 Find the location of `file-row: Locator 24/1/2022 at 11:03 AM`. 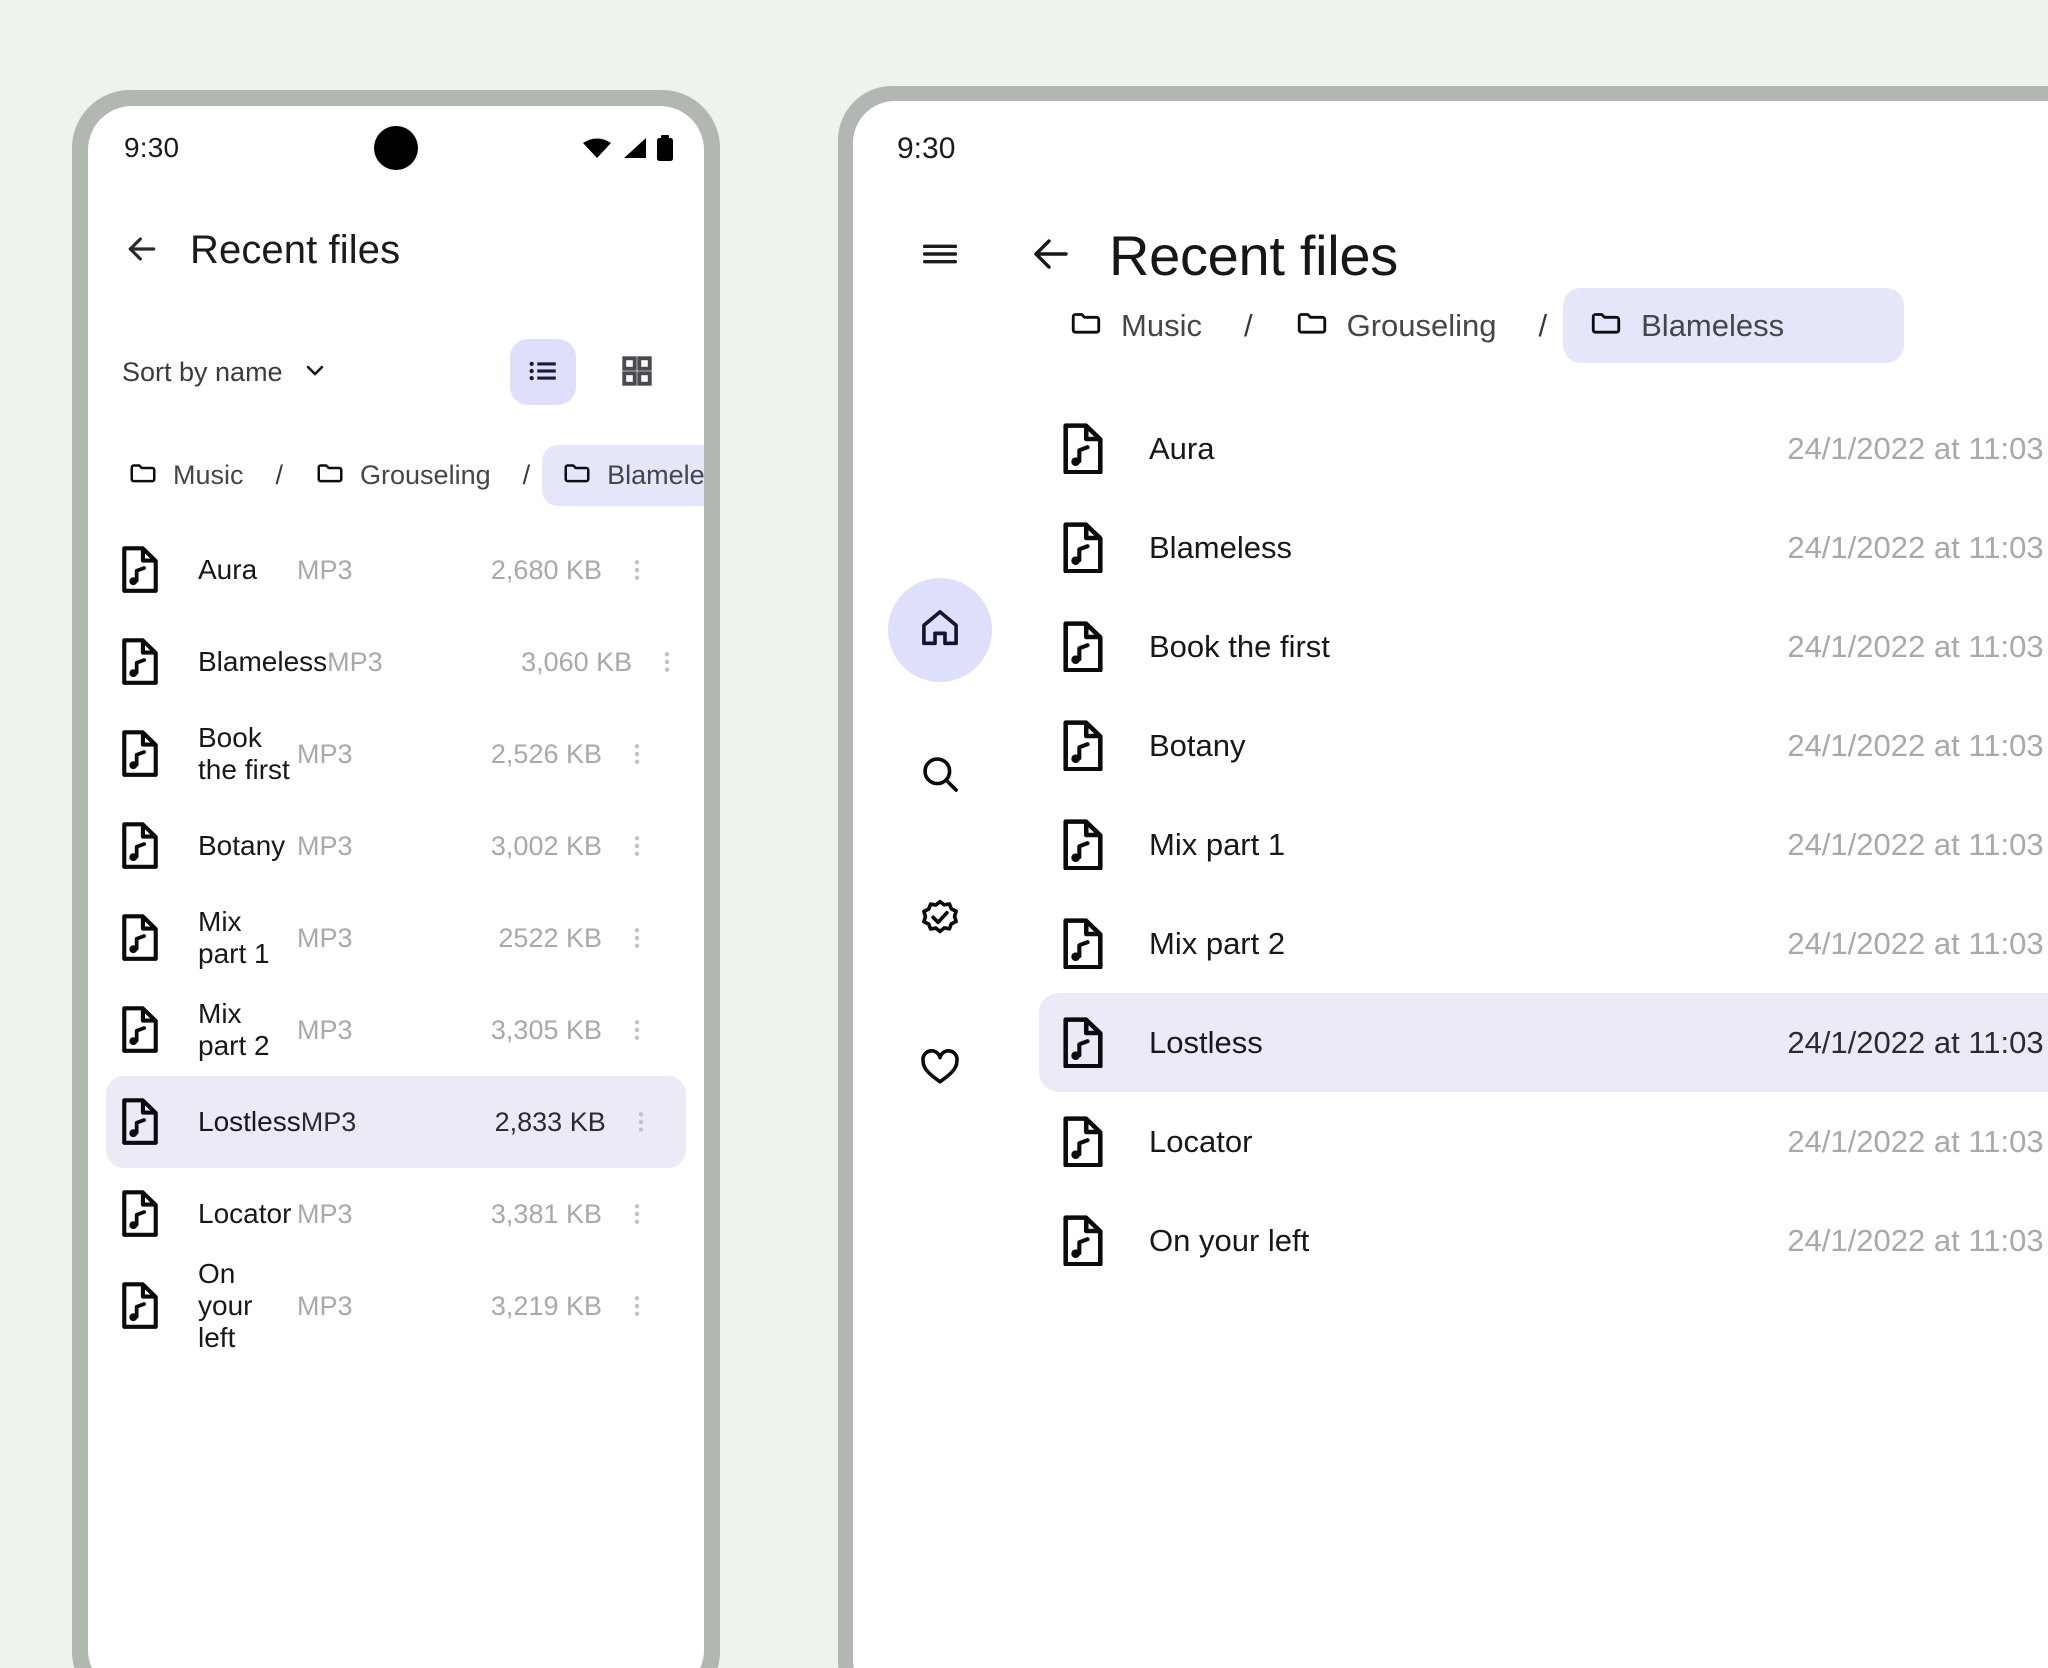

file-row: Locator 24/1/2022 at 11:03 AM is located at coordinates (1543, 1141).